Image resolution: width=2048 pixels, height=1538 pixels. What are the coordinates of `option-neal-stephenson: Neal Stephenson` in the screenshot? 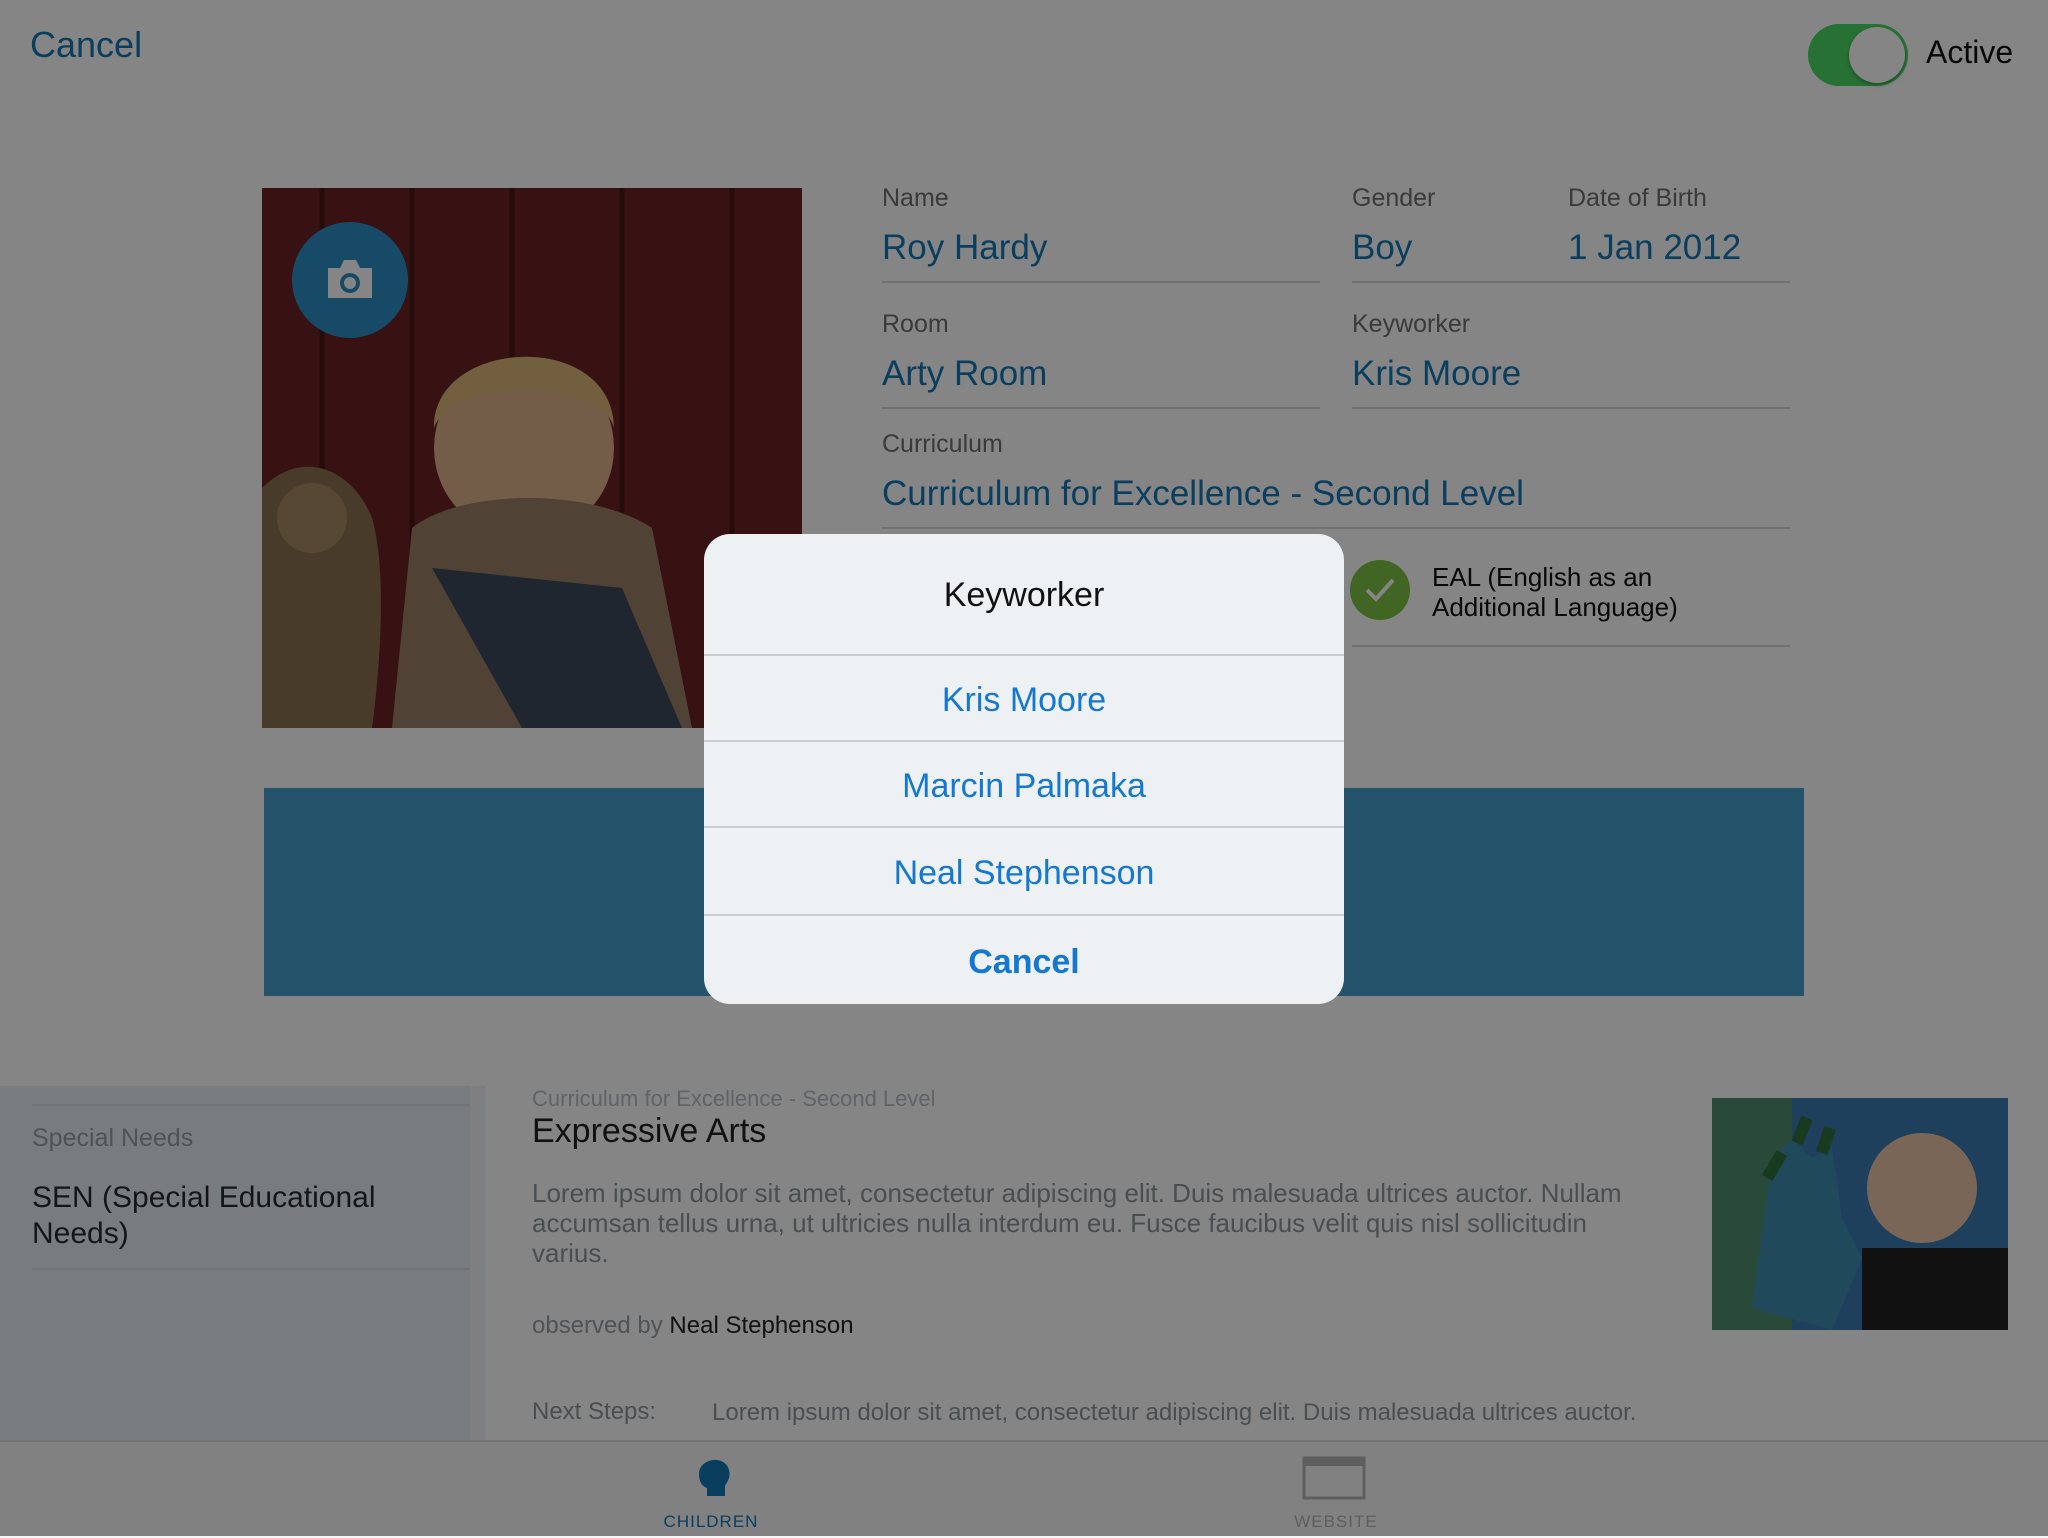 It's located at (1024, 871).